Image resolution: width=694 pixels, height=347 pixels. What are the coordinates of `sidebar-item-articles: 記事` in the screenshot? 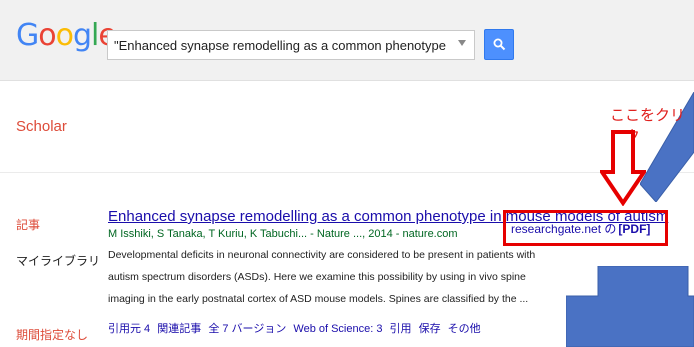 It's located at (28, 224).